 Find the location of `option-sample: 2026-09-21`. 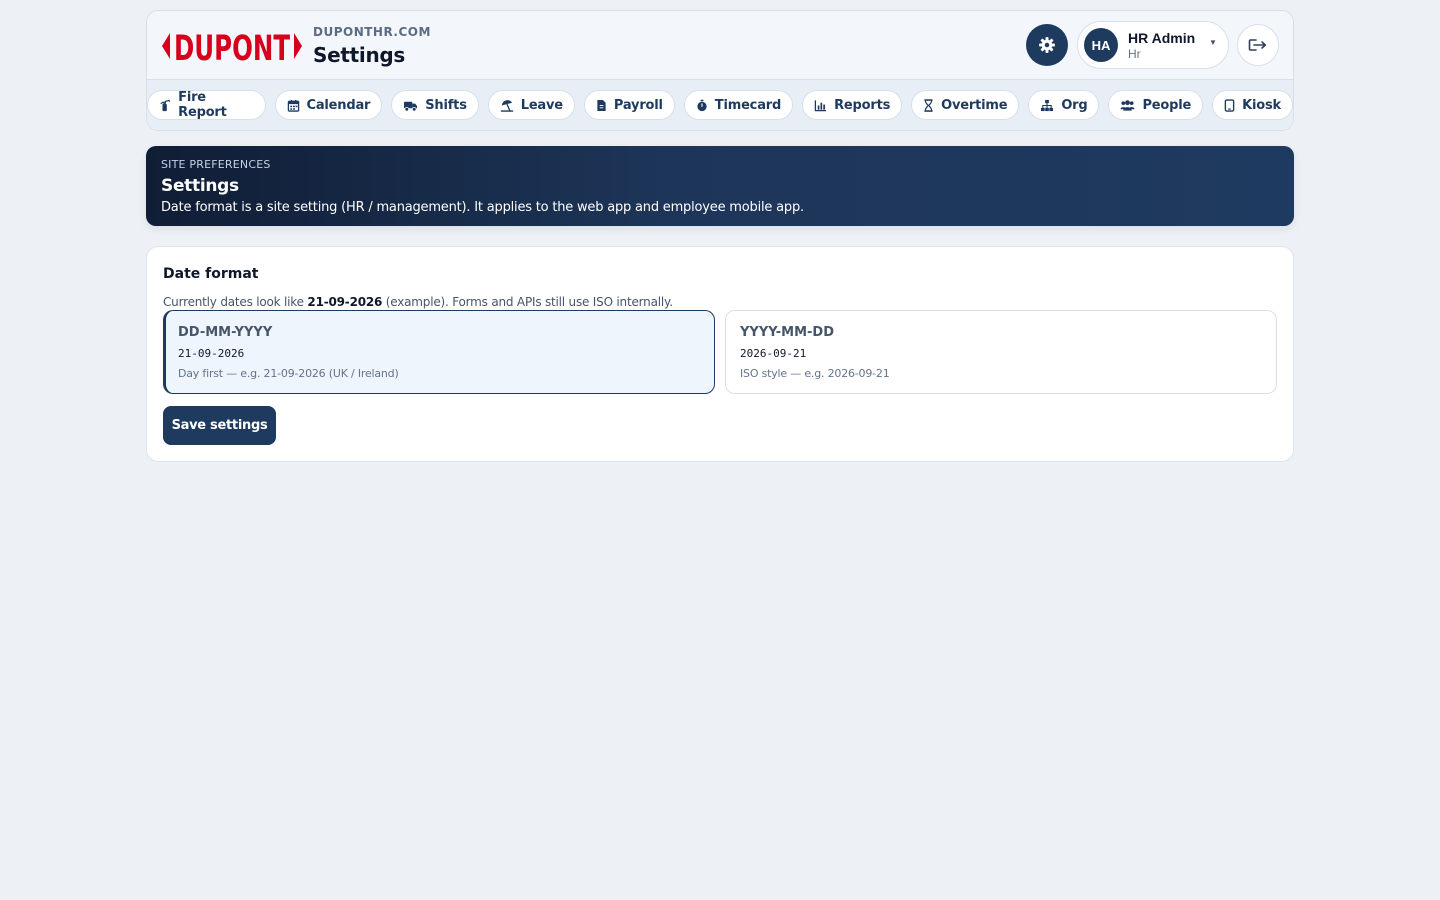

option-sample: 2026-09-21 is located at coordinates (773, 353).